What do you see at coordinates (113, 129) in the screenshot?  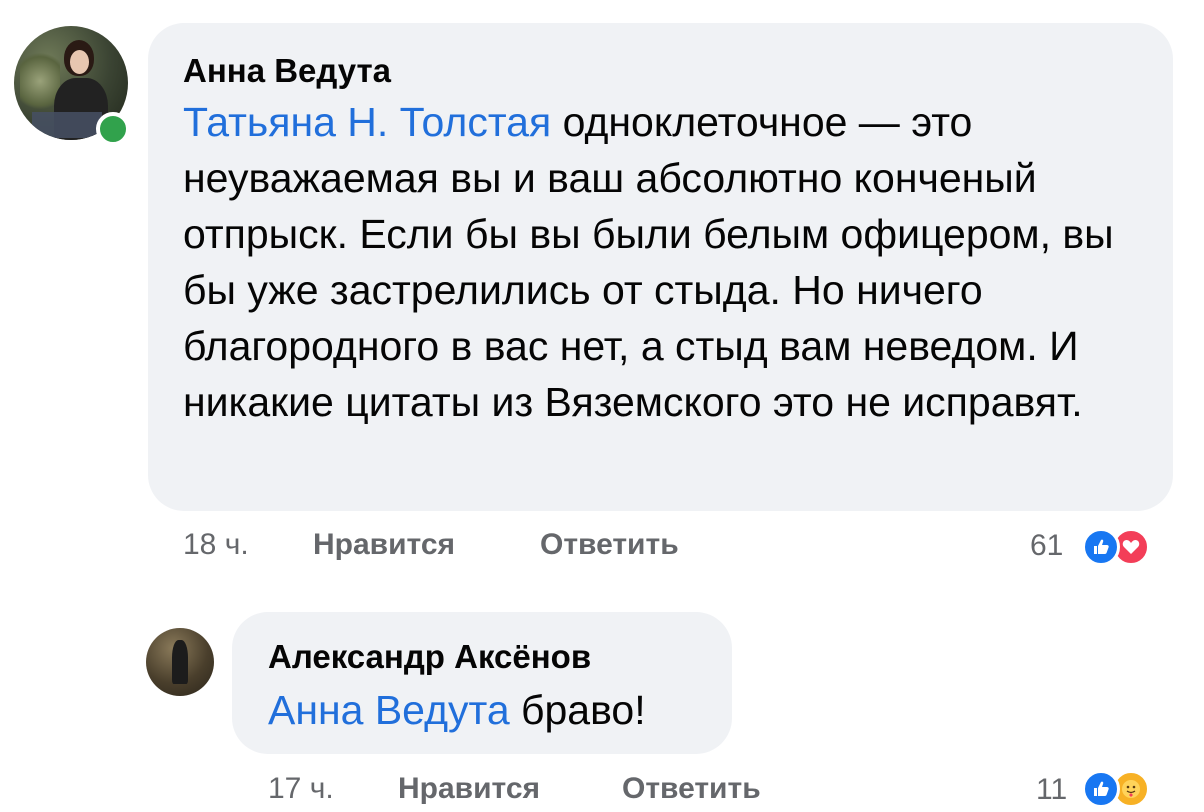 I see `online-status-icon` at bounding box center [113, 129].